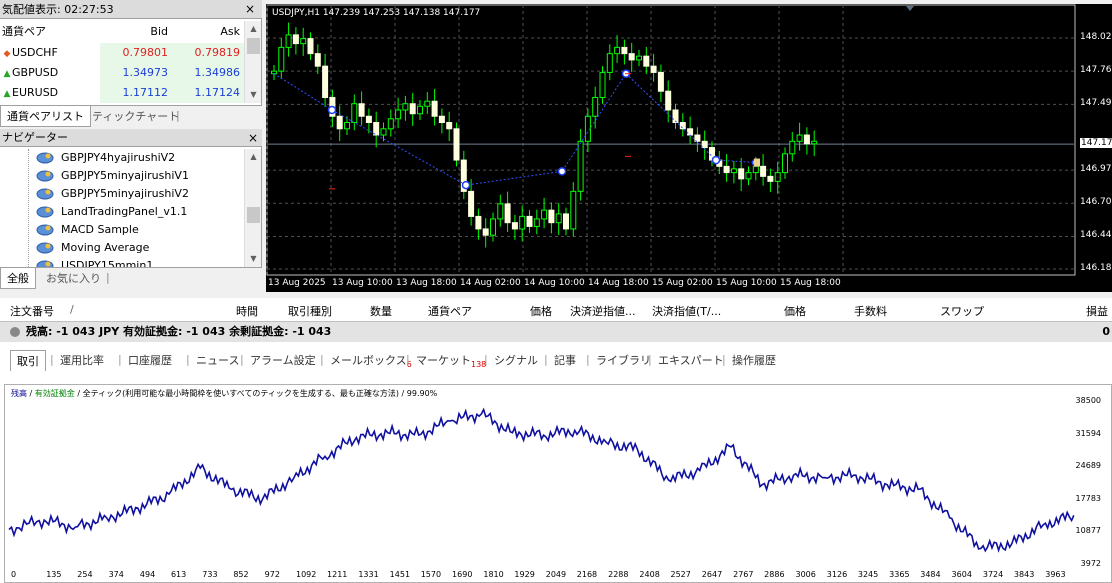 Image resolution: width=1112 pixels, height=583 pixels. What do you see at coordinates (283, 360) in the screenshot?
I see `terminal-tab: アラーム設定` at bounding box center [283, 360].